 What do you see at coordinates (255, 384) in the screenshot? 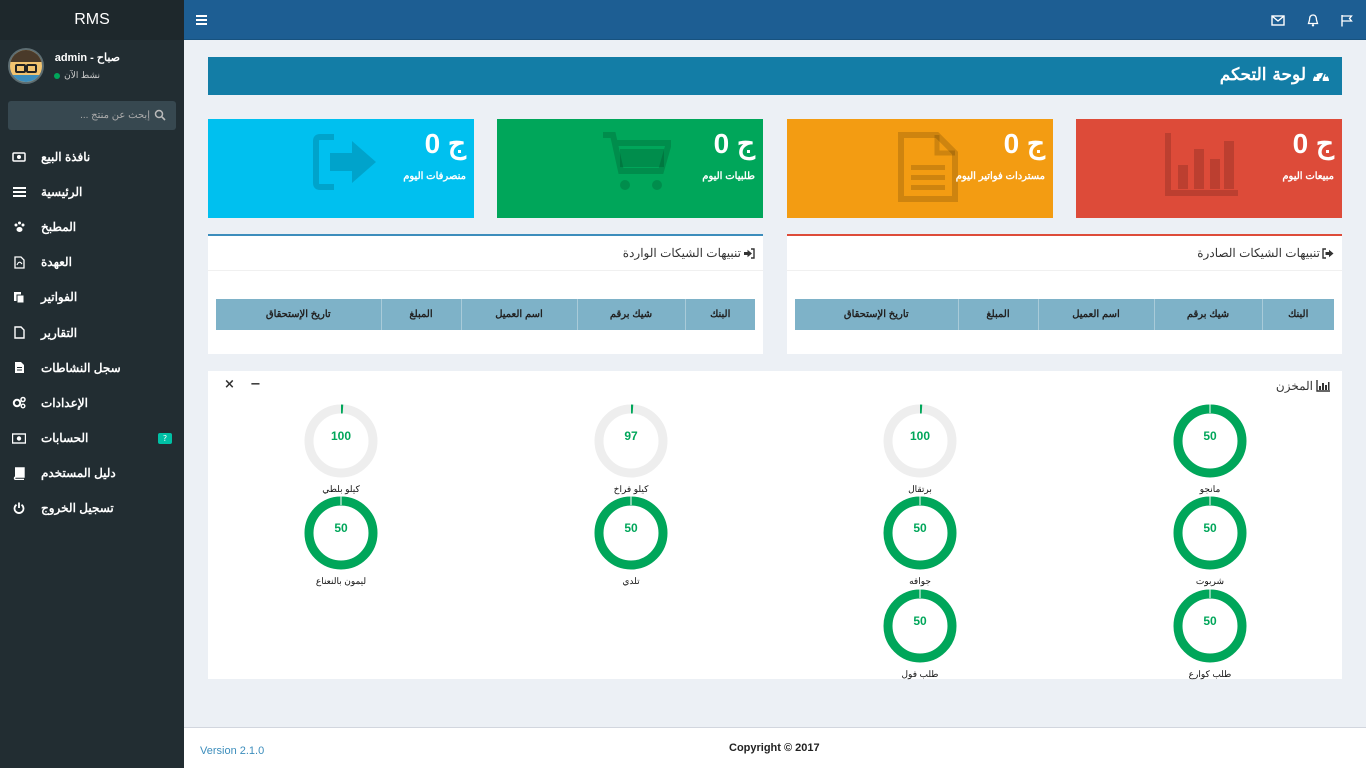
I see `minimize-button: −` at bounding box center [255, 384].